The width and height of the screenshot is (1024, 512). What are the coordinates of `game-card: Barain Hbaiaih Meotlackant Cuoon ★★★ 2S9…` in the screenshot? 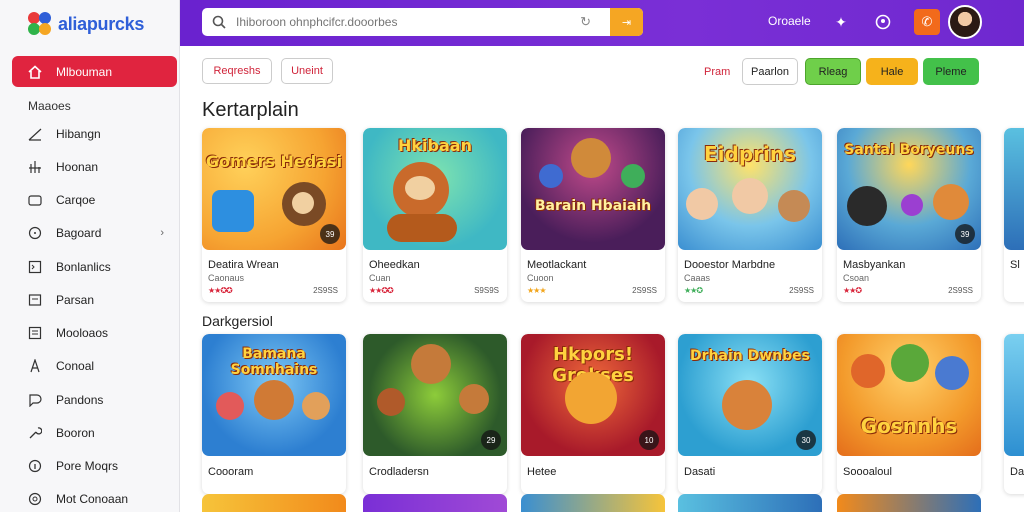 It's located at (593, 215).